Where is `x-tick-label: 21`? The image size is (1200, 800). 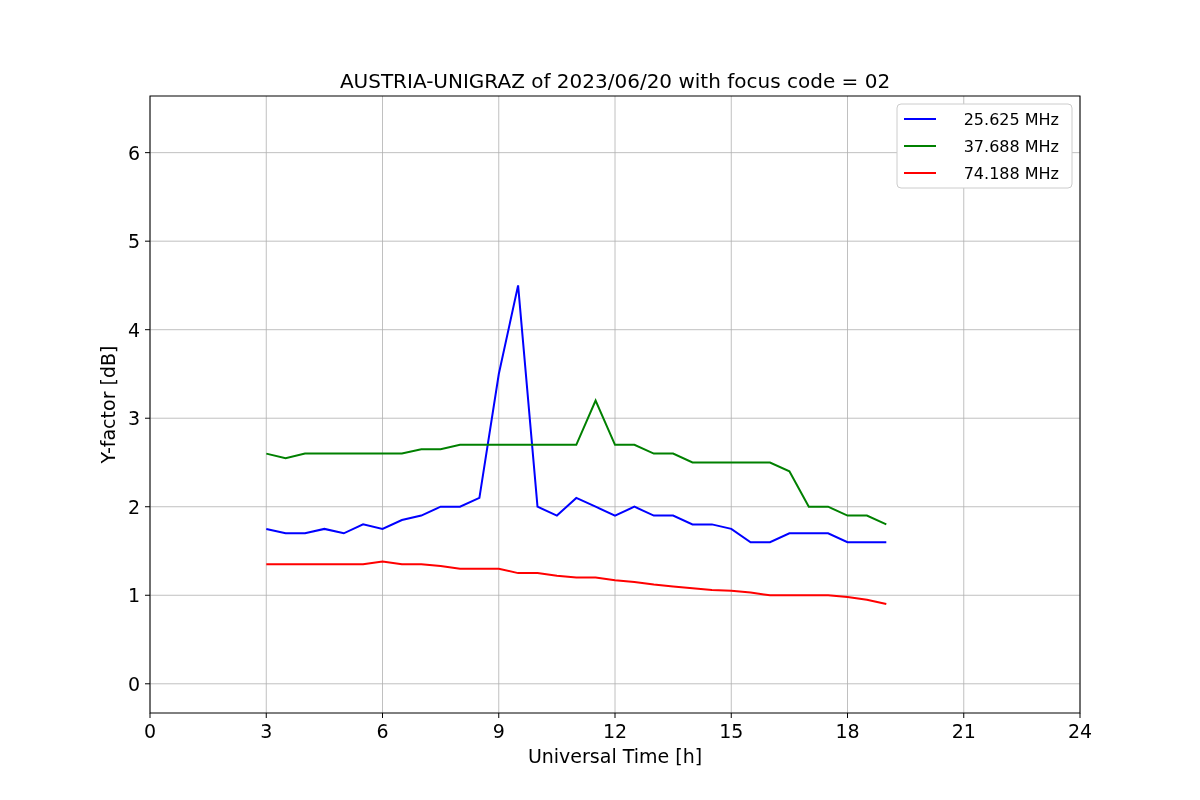
x-tick-label: 21 is located at coordinates (963, 731).